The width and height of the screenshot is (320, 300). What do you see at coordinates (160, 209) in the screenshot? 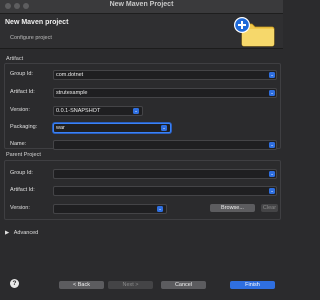
I see `parent-version-dropdown-icon: ⌄` at bounding box center [160, 209].